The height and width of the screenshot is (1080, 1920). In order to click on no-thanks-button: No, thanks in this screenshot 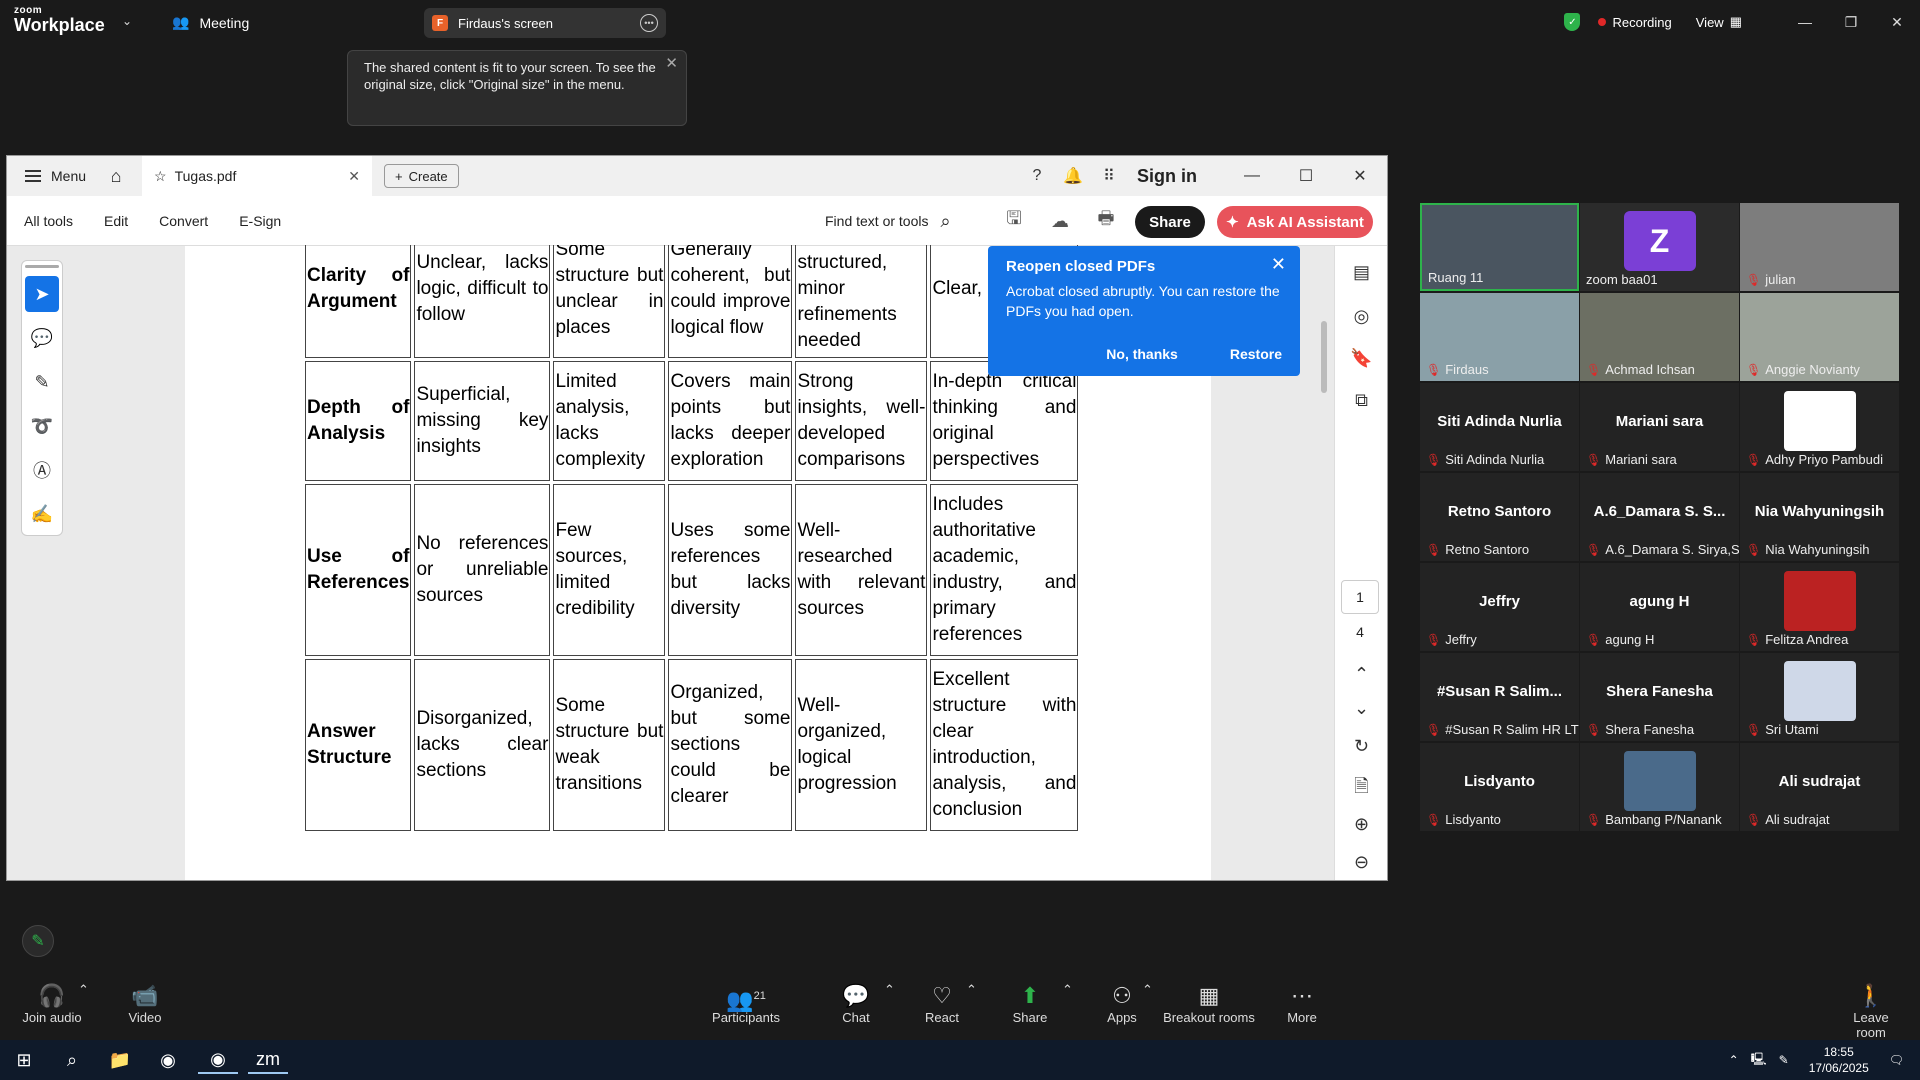, I will do `click(1142, 354)`.